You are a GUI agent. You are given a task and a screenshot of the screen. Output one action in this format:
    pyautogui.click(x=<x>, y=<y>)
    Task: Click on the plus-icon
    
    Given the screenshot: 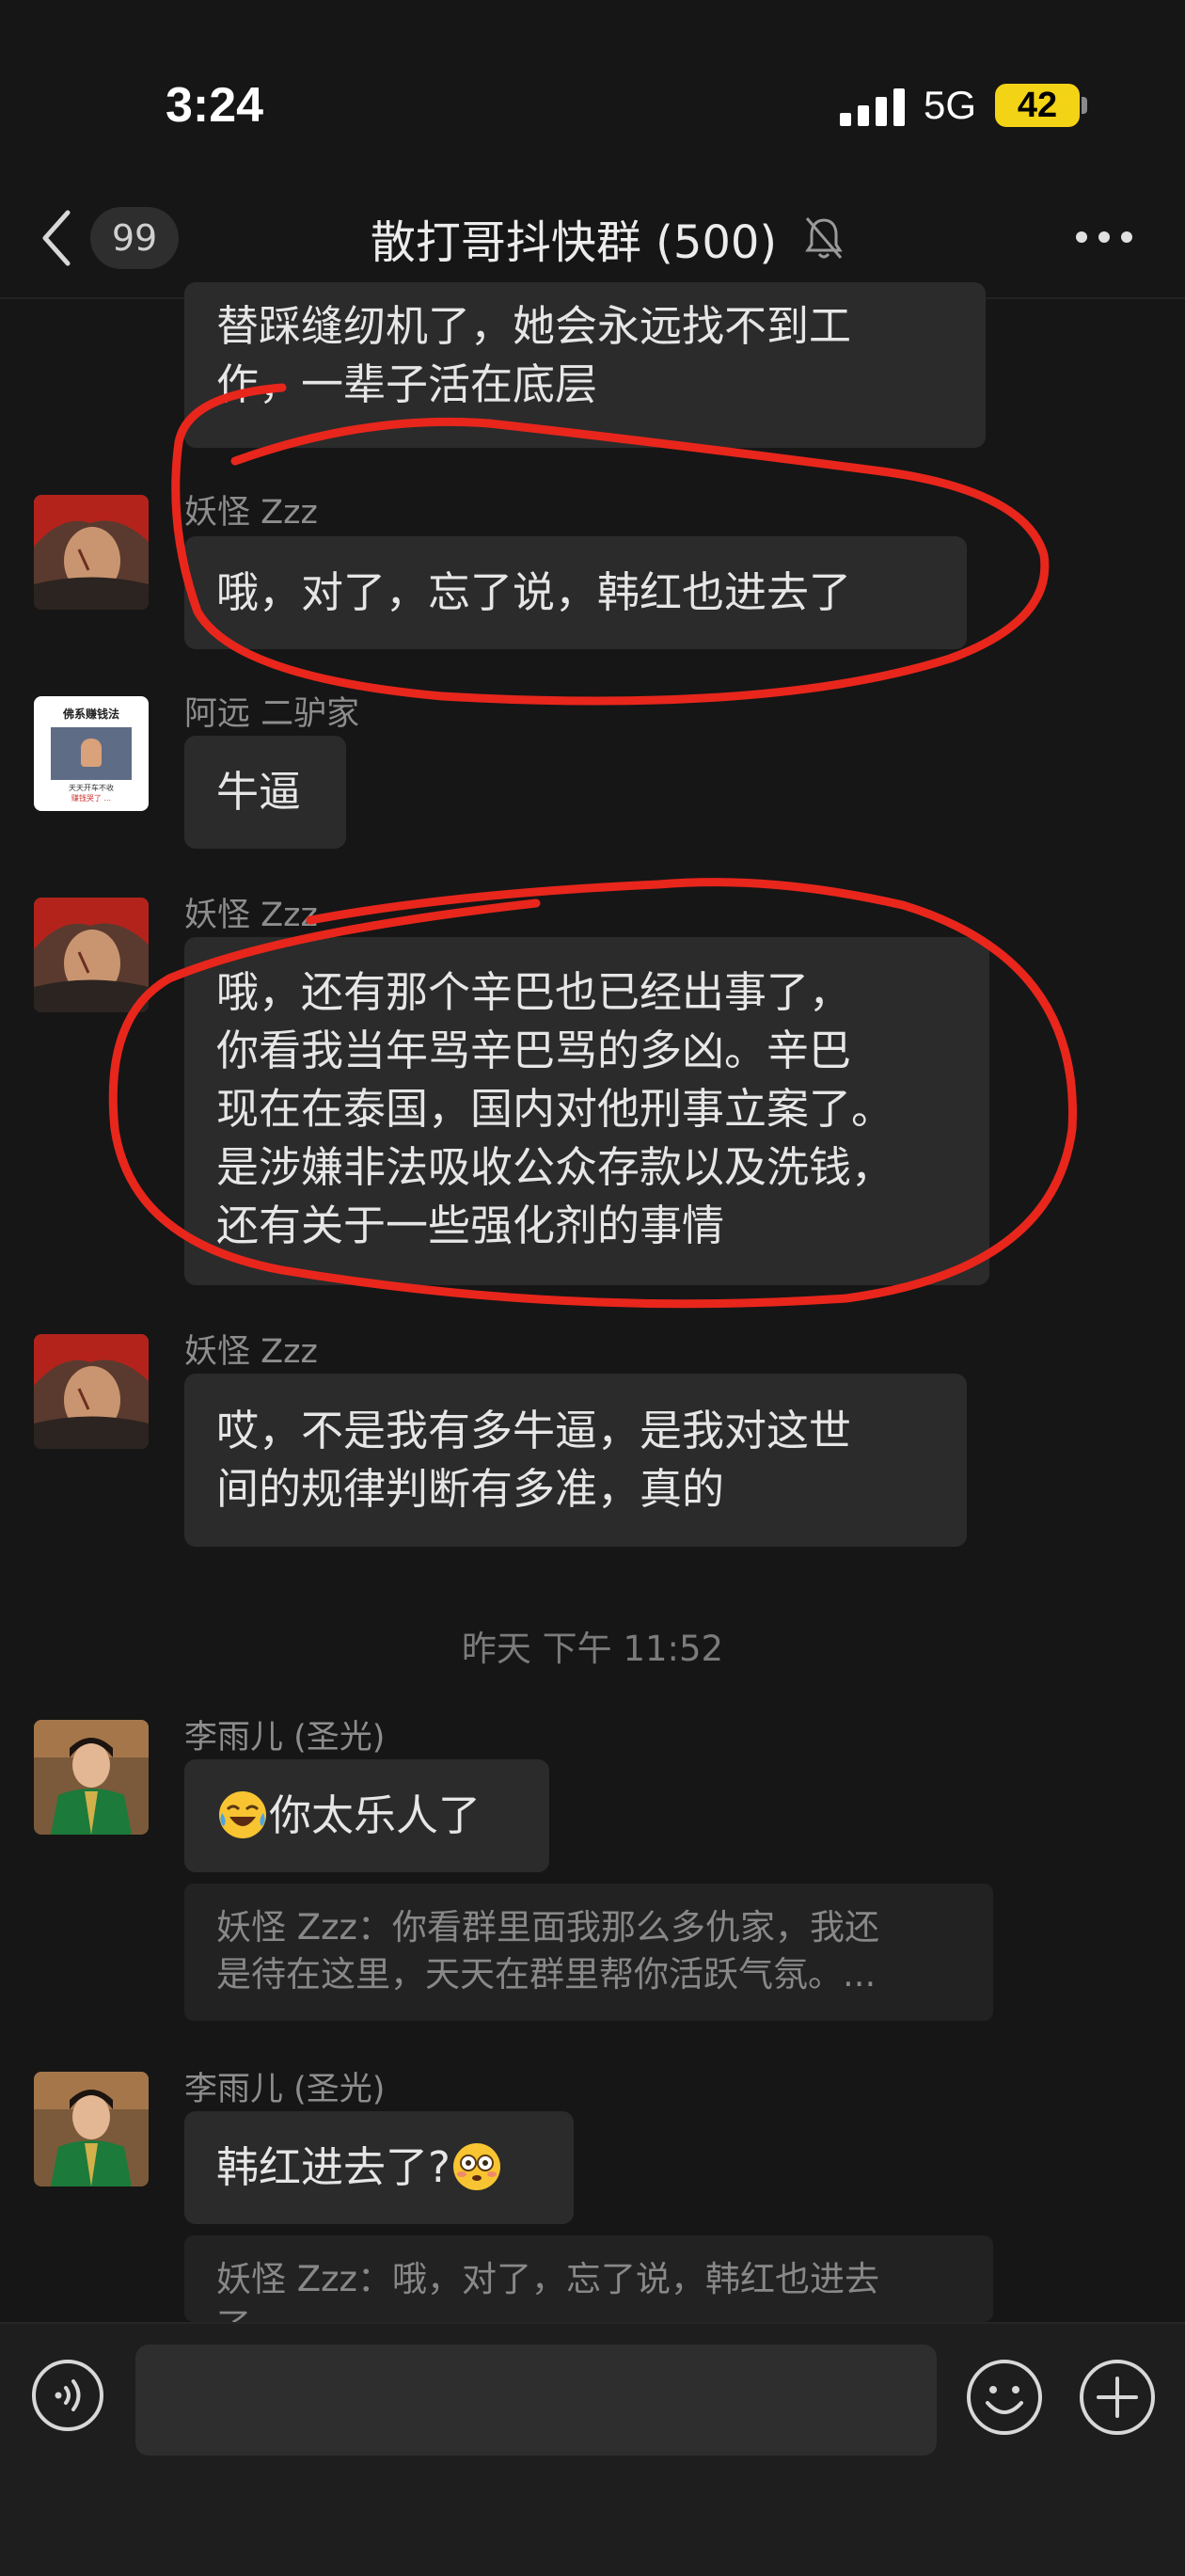 What is the action you would take?
    pyautogui.click(x=1117, y=2397)
    